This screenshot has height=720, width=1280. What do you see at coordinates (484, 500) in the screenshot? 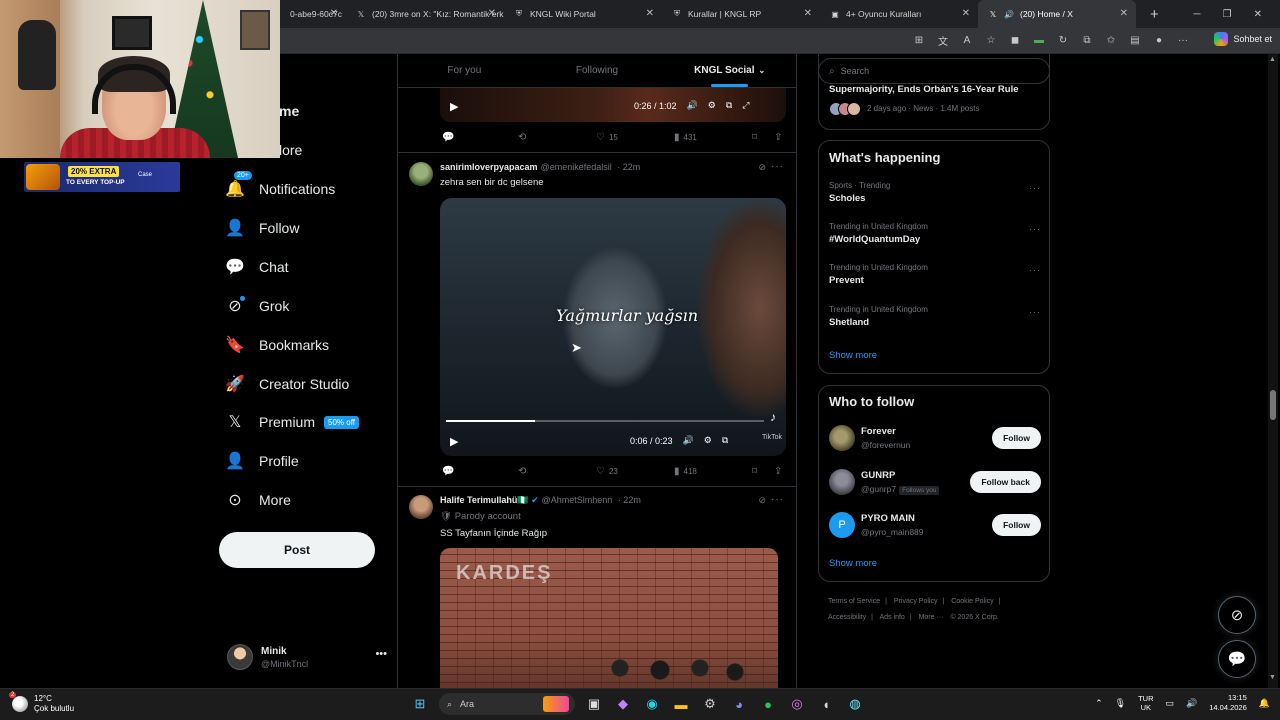
I see `display-name: Halife Terimullahü🇳🇬` at bounding box center [484, 500].